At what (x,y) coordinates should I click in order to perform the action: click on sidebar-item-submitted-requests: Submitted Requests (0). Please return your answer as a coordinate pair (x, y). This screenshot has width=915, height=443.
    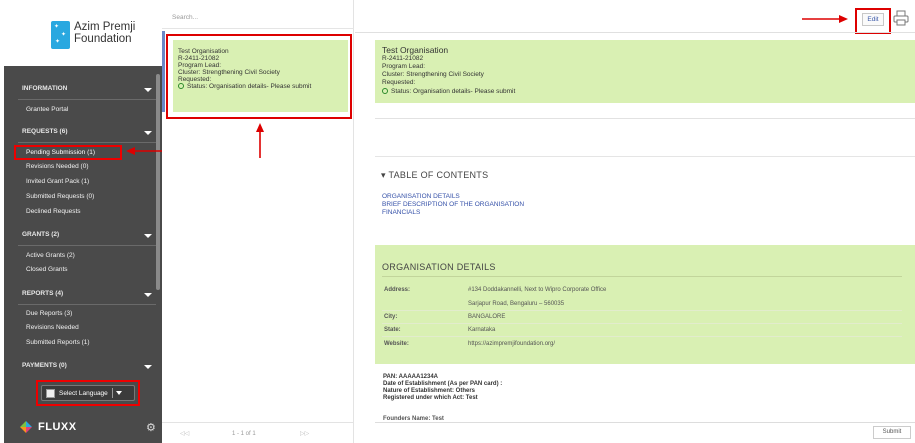
    Looking at the image, I should click on (60, 196).